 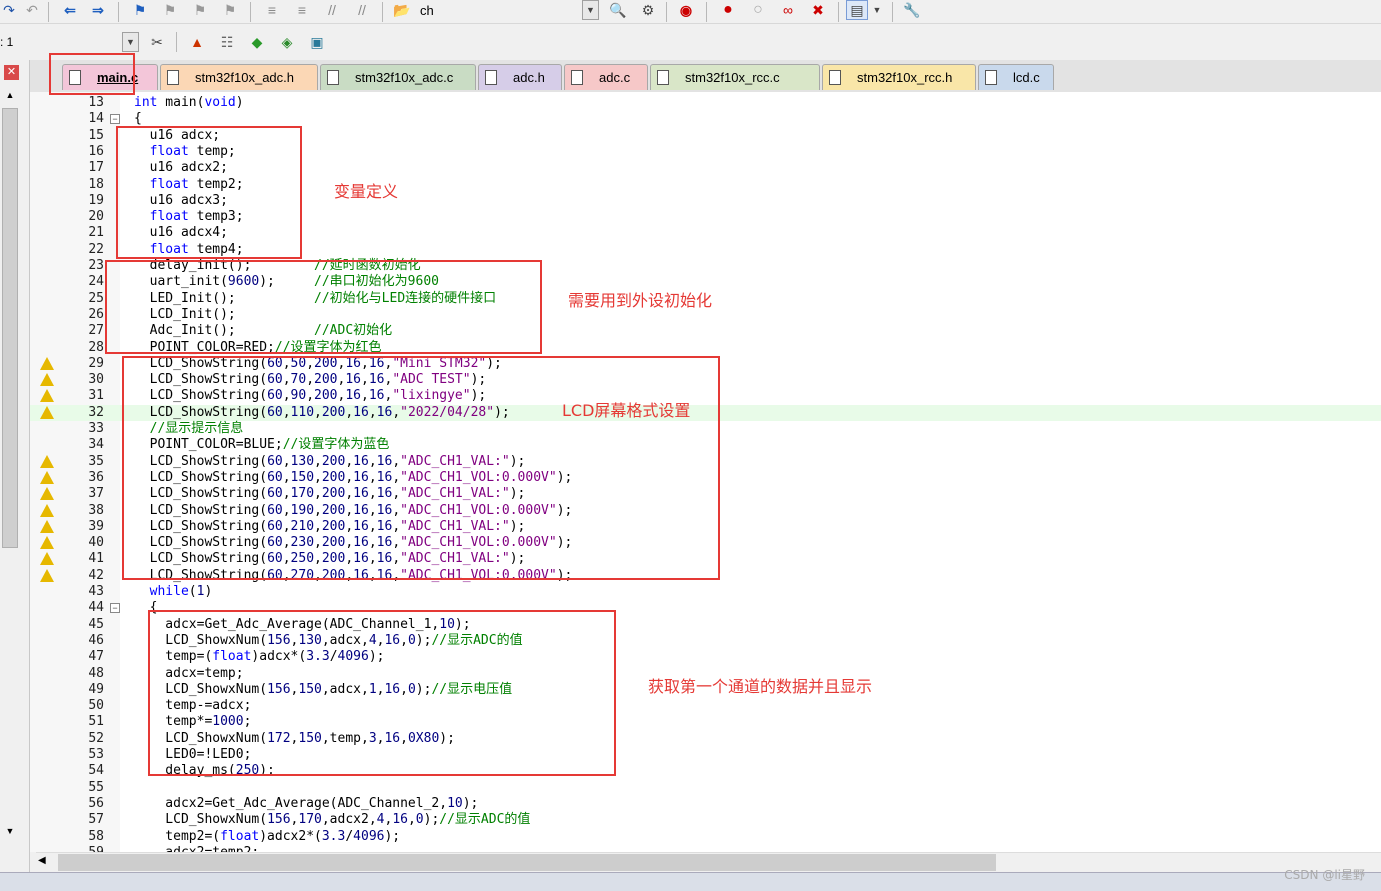 I want to click on line-number: 14, so click(x=96, y=119).